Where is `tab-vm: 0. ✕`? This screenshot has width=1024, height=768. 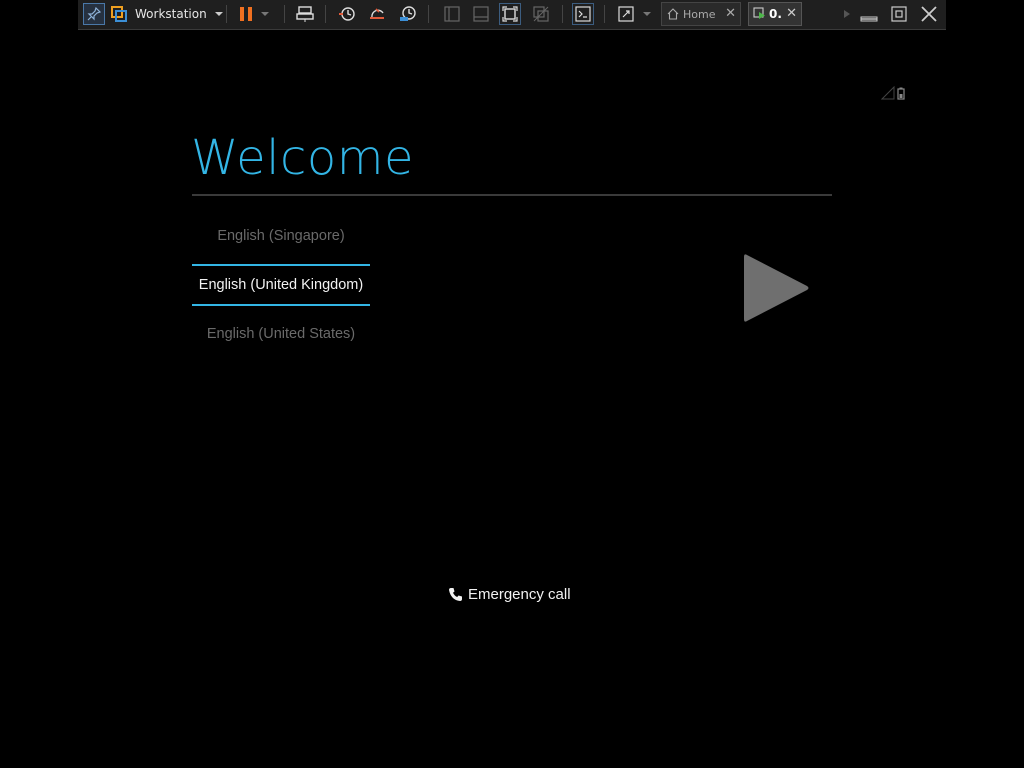
tab-vm: 0. ✕ is located at coordinates (775, 14).